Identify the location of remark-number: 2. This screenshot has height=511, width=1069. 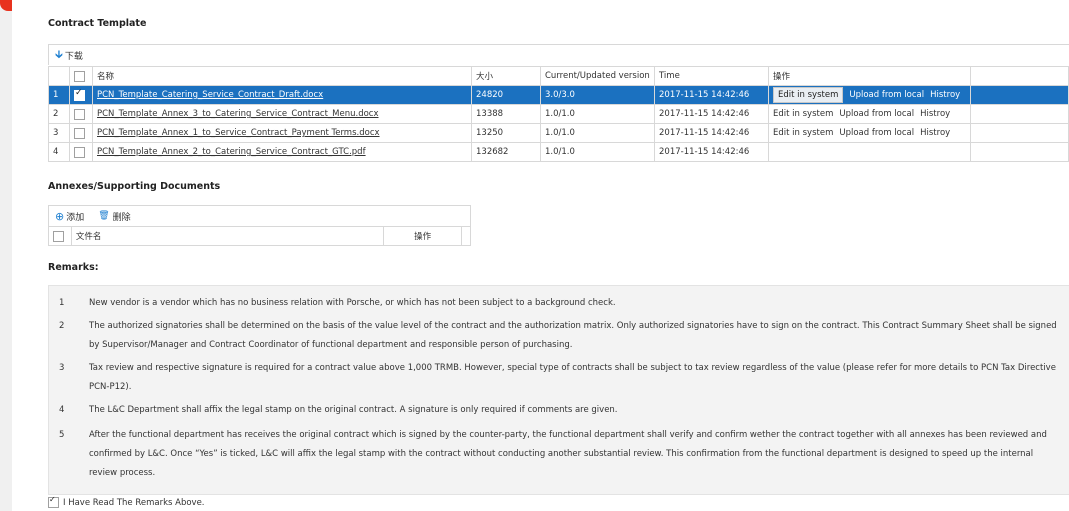
(62, 326).